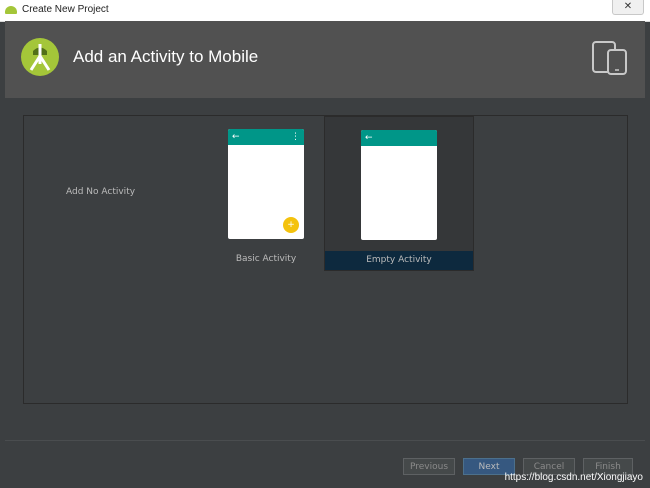 The image size is (650, 488). What do you see at coordinates (325, 11) in the screenshot?
I see `window-titlebar: Create New Project ✕` at bounding box center [325, 11].